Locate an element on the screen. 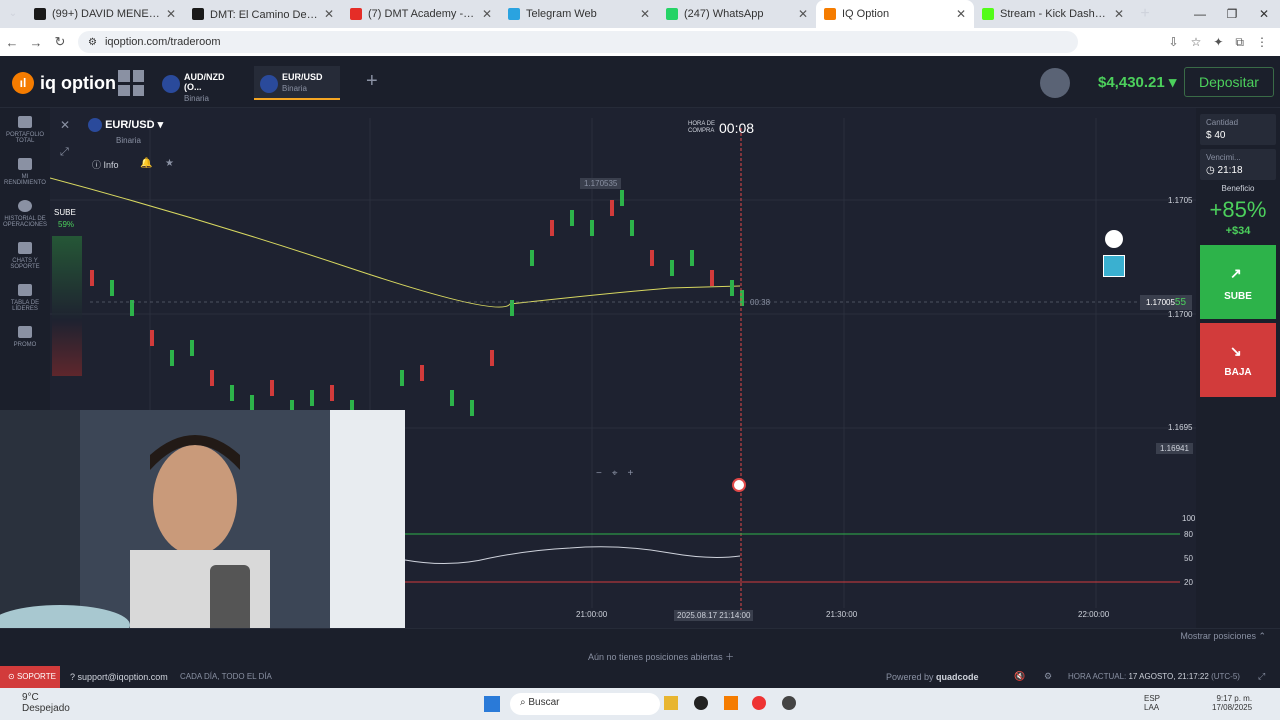  site-info-icon: ⚙ is located at coordinates (92, 42).